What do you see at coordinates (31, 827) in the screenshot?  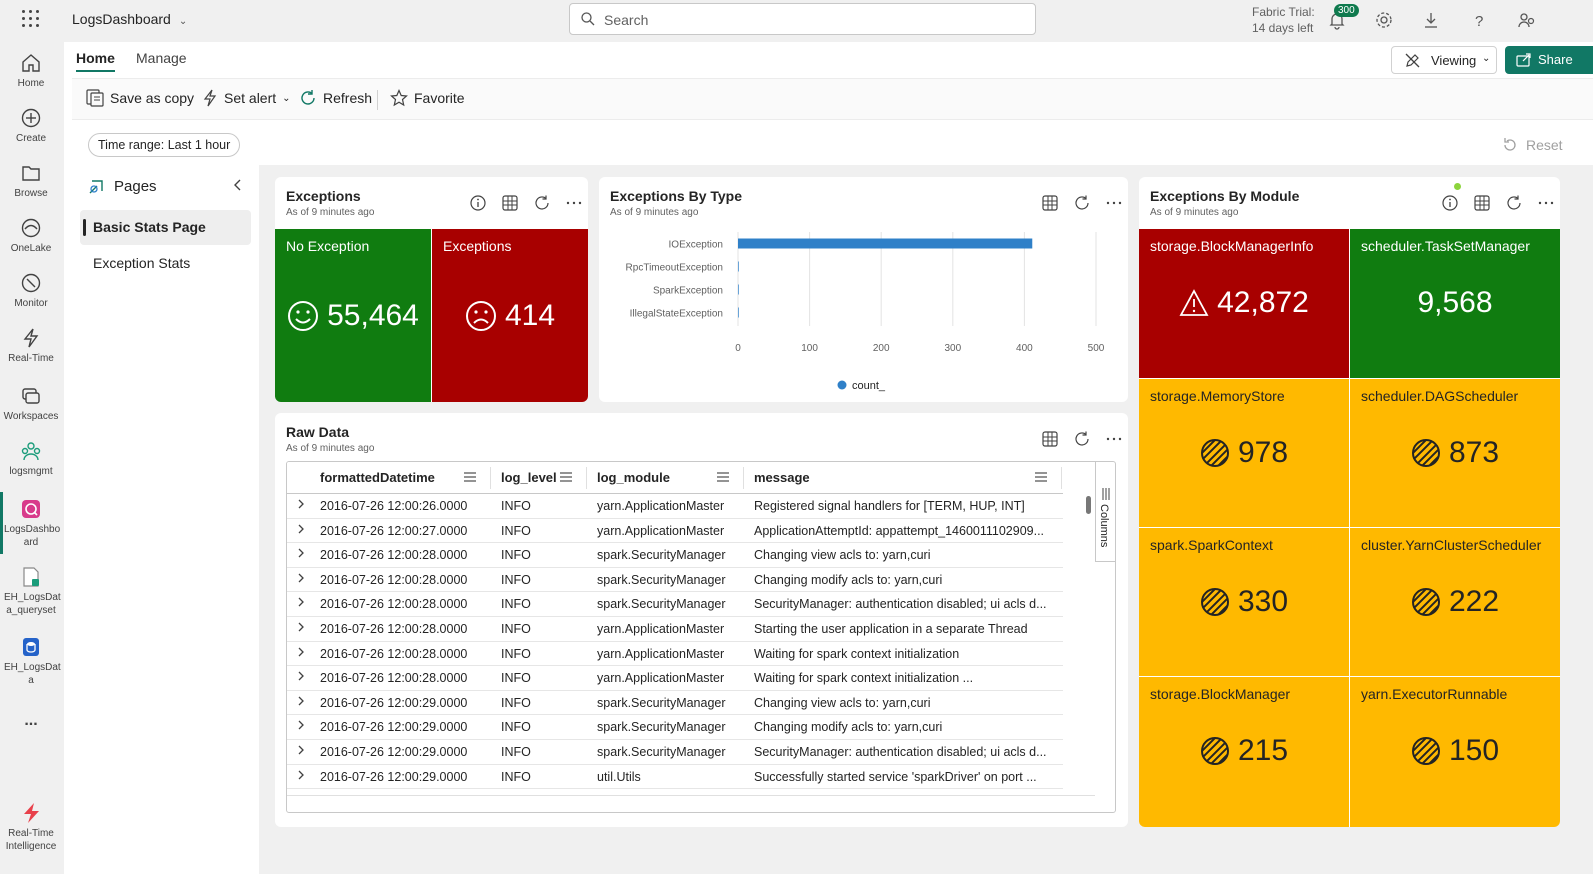 I see `rail-item-rti: Real-Time Intelligence` at bounding box center [31, 827].